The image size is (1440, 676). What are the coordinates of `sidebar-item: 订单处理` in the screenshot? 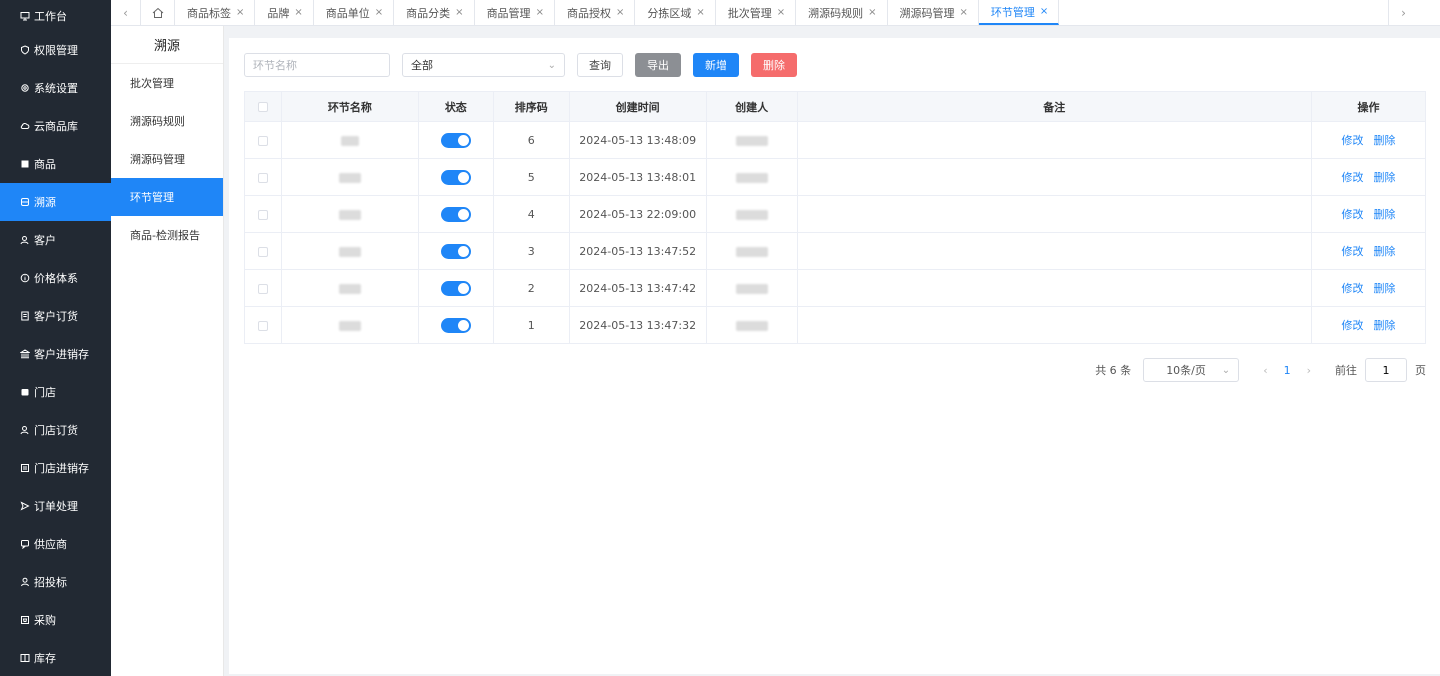 It's located at (55, 506).